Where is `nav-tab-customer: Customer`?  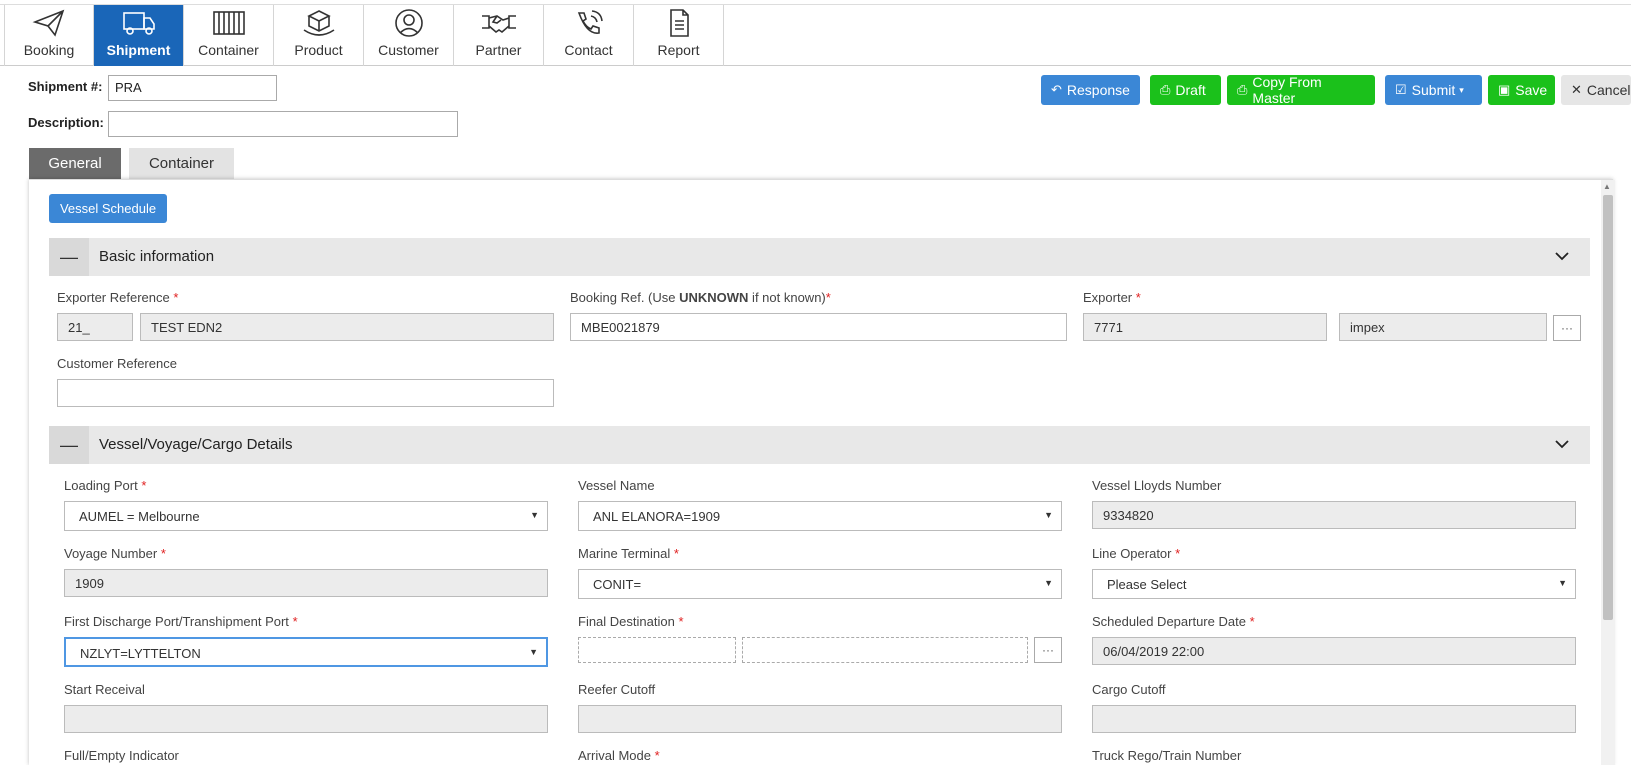
nav-tab-customer: Customer is located at coordinates (409, 35).